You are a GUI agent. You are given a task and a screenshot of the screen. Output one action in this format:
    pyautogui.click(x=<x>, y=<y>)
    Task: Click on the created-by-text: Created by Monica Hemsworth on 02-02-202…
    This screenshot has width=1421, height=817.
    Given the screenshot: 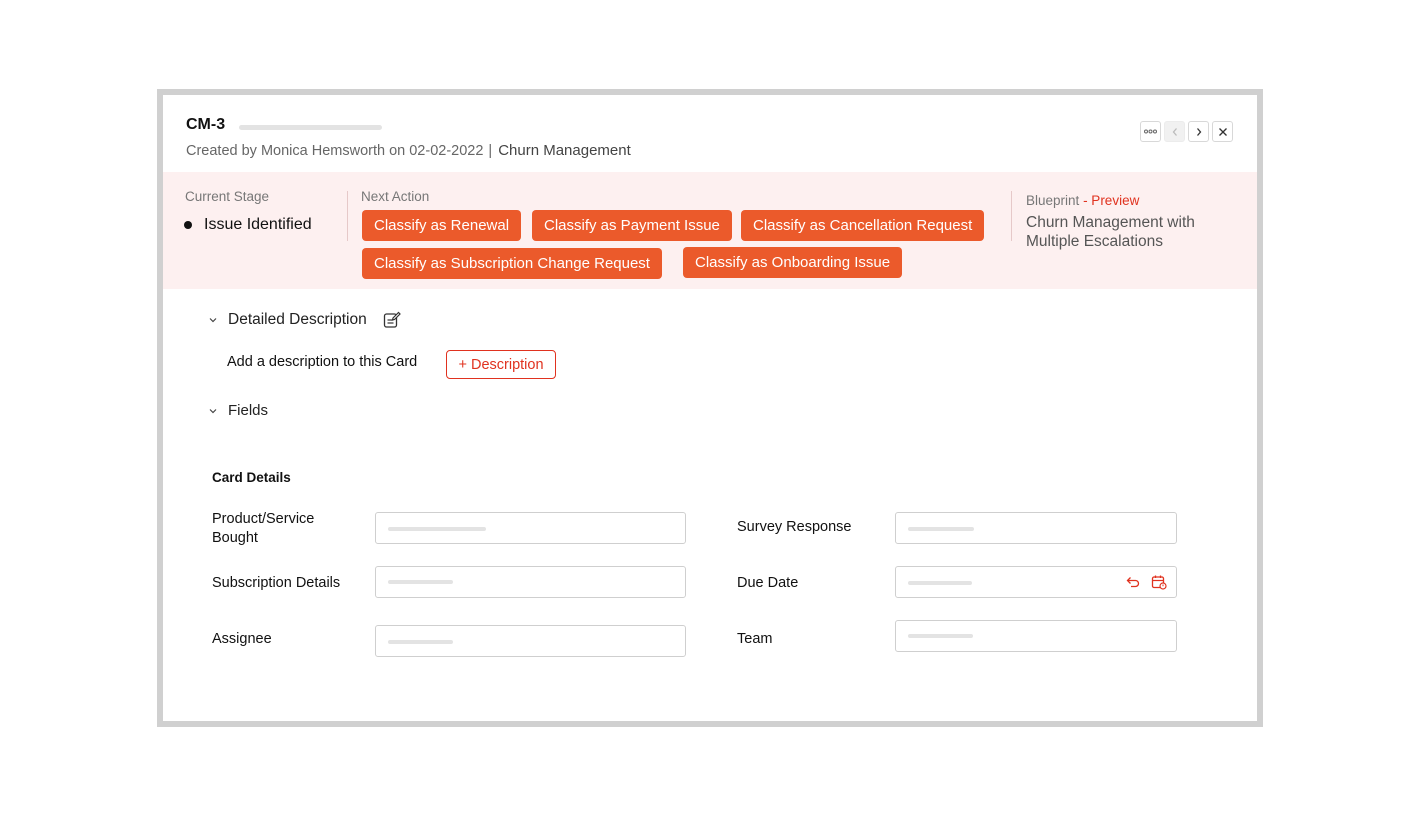 What is the action you would take?
    pyautogui.click(x=335, y=151)
    